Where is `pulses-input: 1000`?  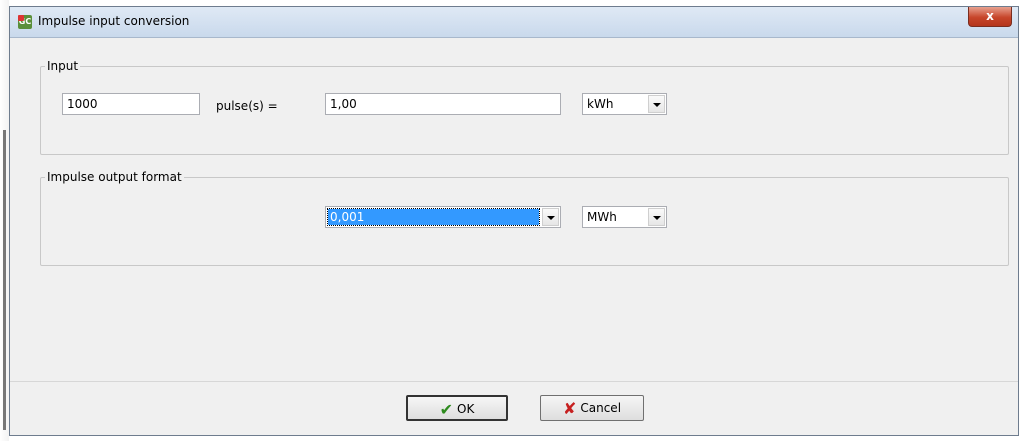
pulses-input: 1000 is located at coordinates (131, 104).